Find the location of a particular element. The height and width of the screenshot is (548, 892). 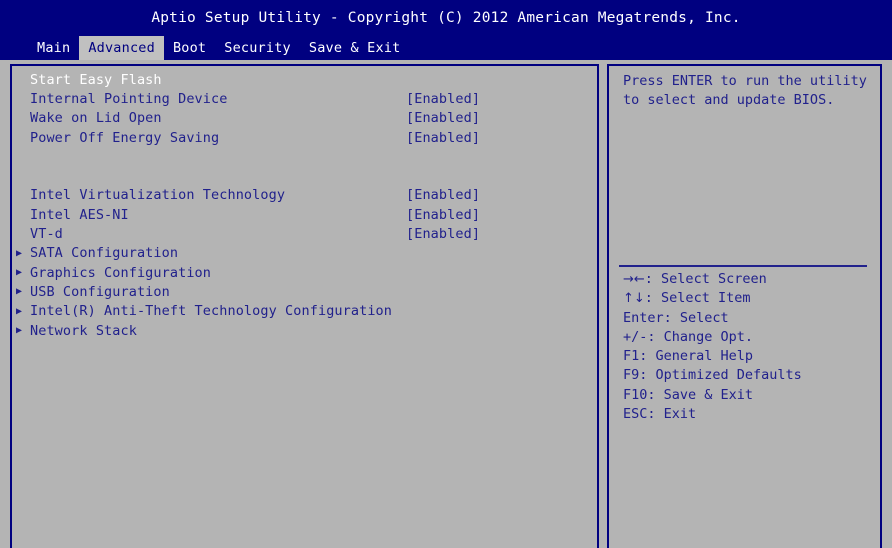

settings-row-label: Intel Virtualization Technology is located at coordinates (158, 195).